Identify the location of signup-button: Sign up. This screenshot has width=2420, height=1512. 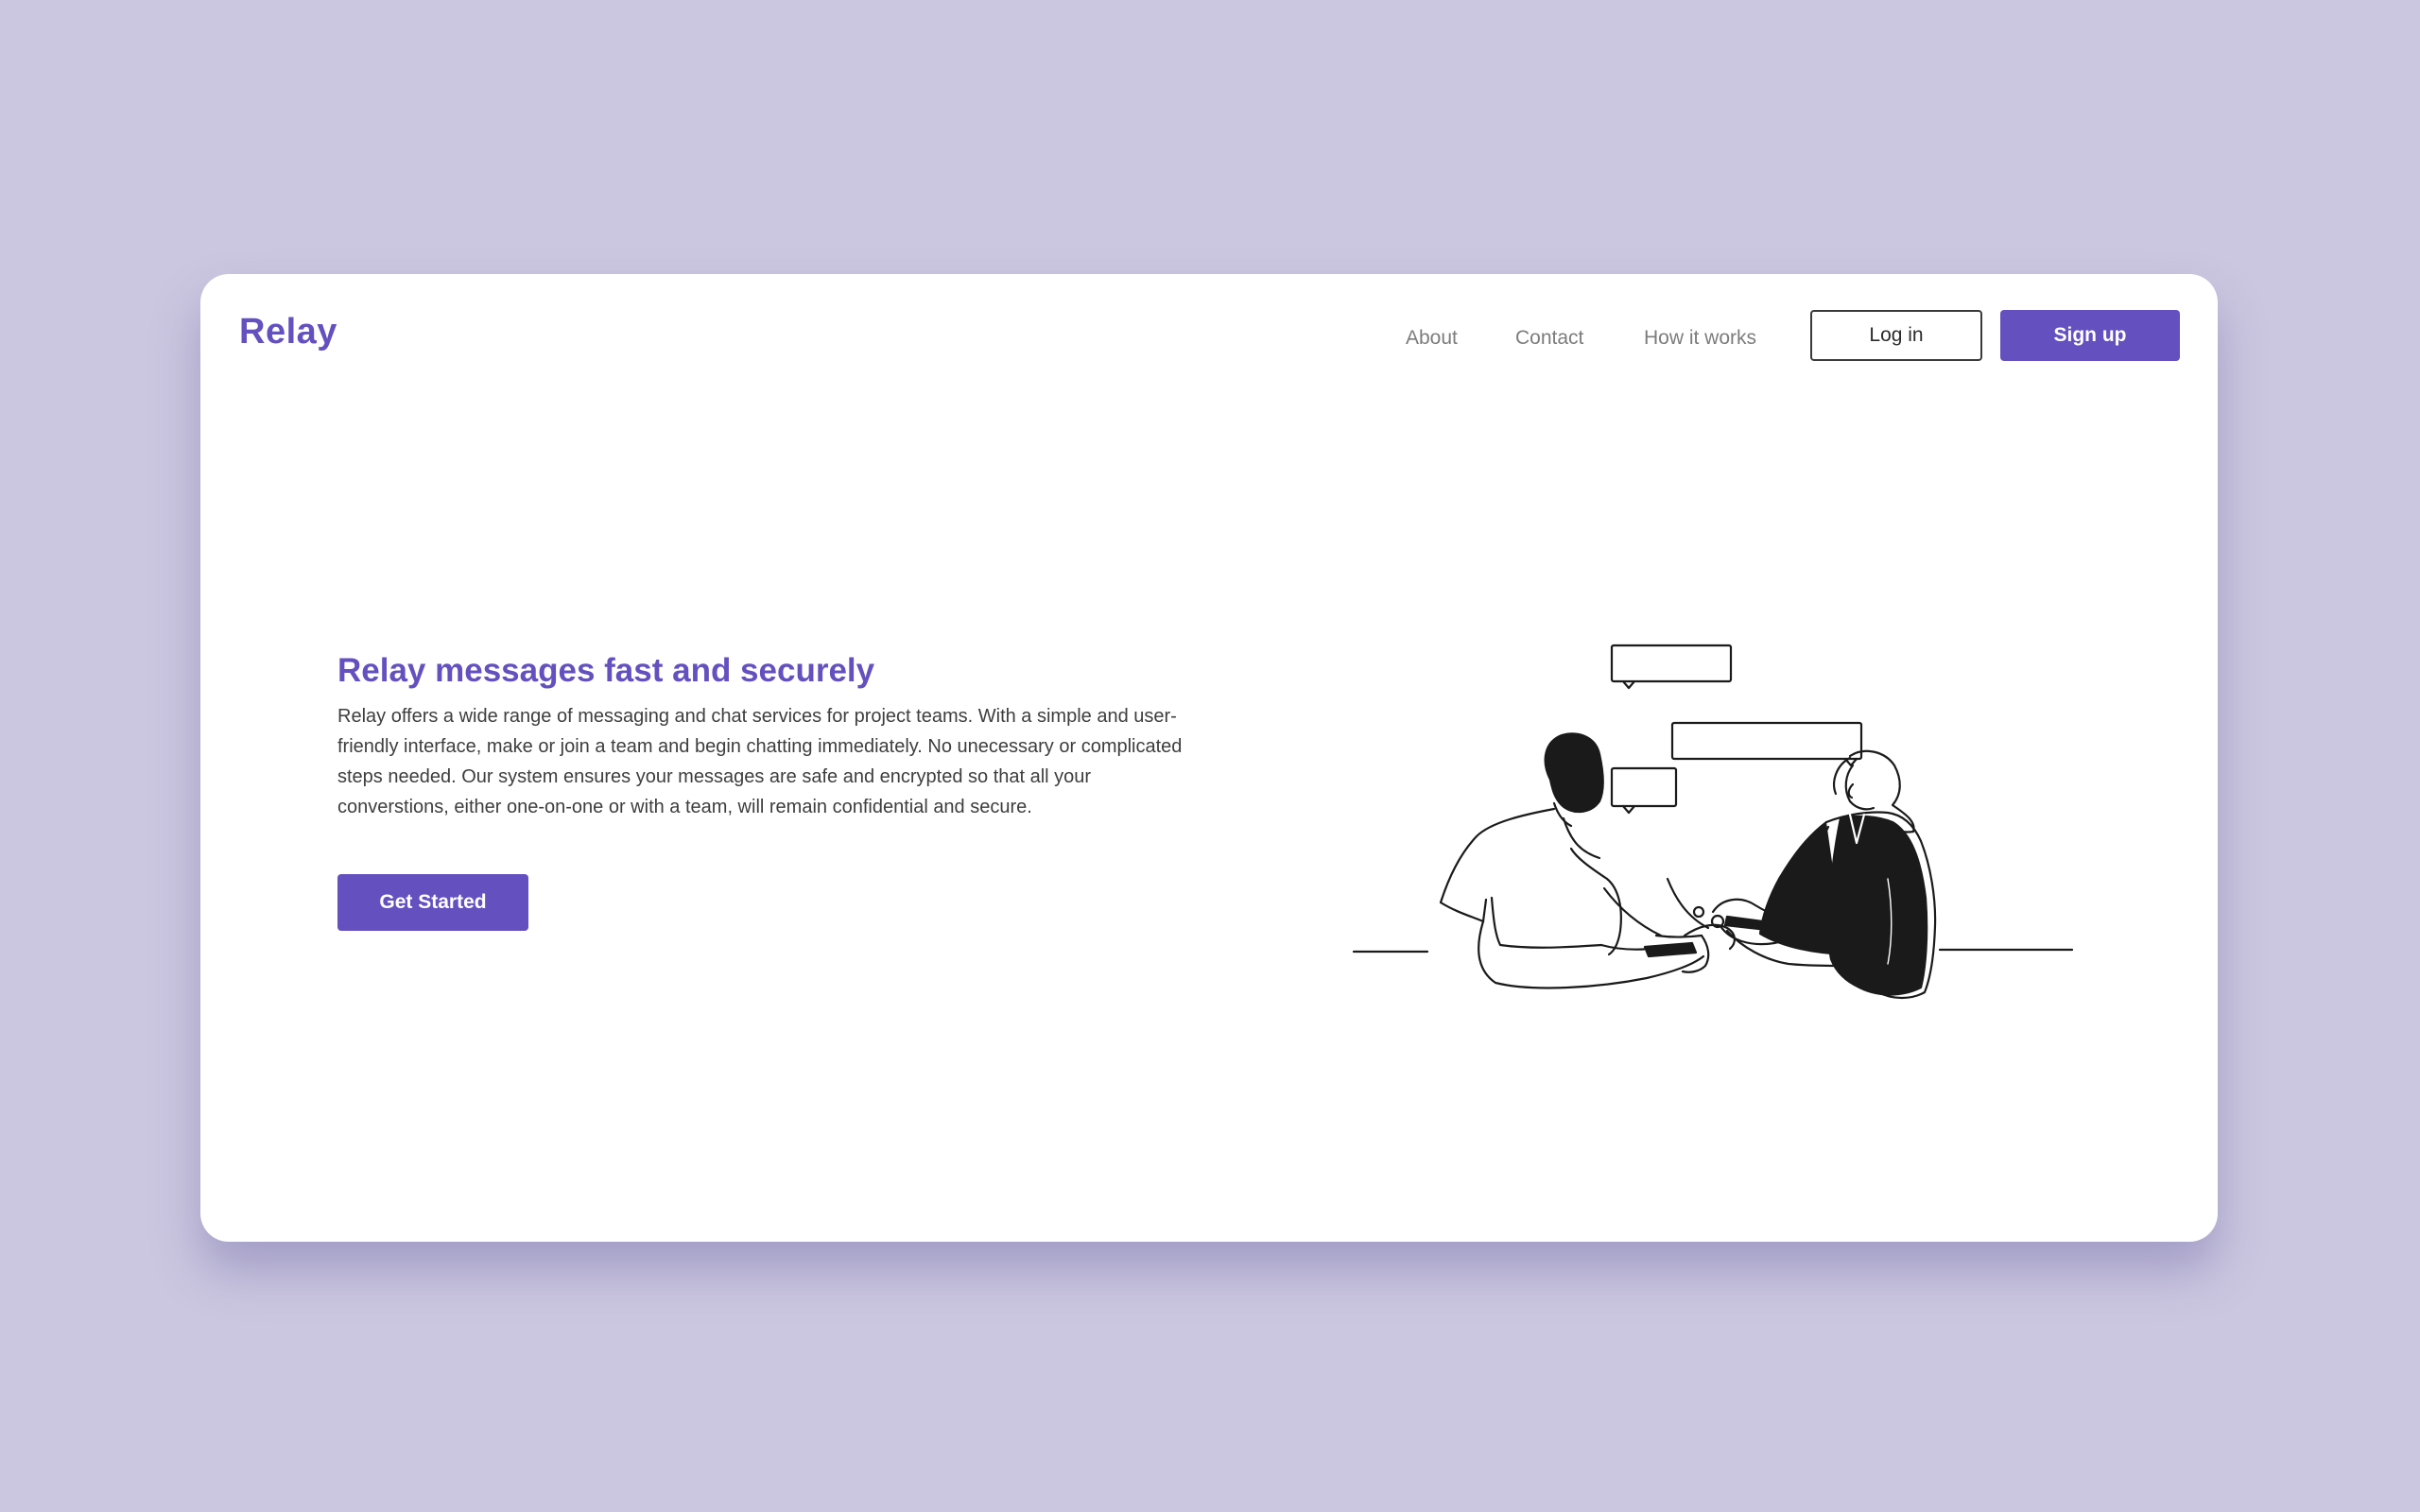
(2090, 335).